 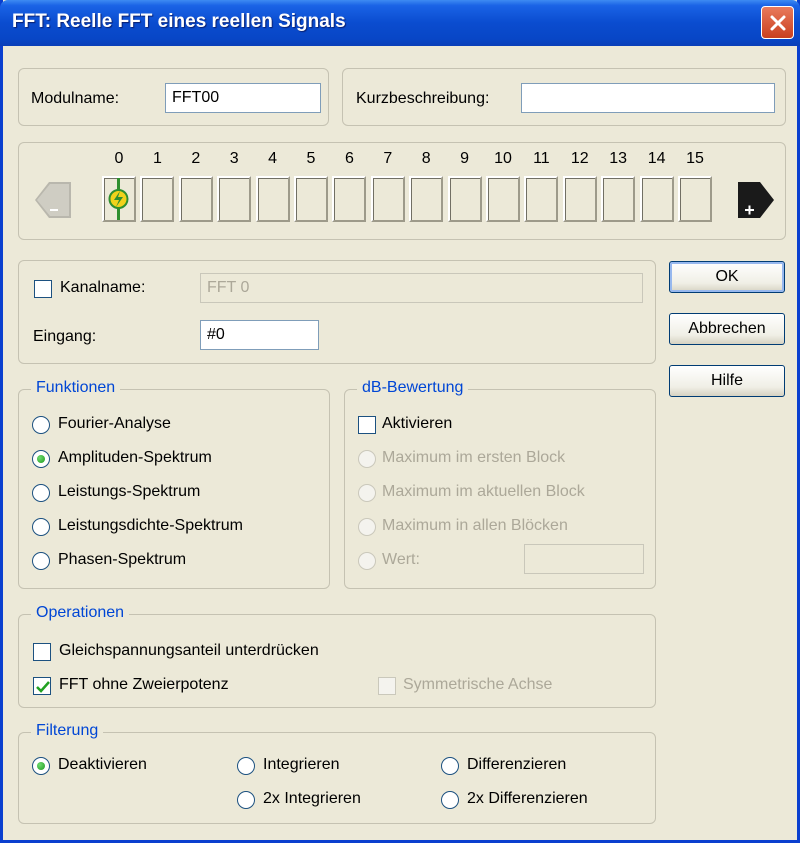 What do you see at coordinates (541, 158) in the screenshot?
I see `channel-number-11: 11` at bounding box center [541, 158].